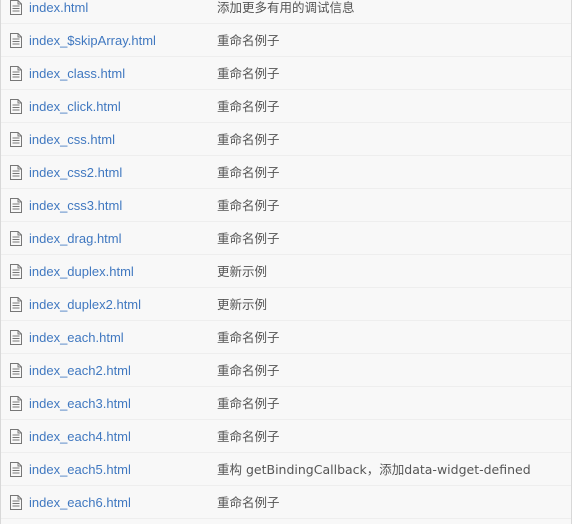 This screenshot has width=574, height=524. What do you see at coordinates (76, 338) in the screenshot?
I see `file-name-link: index_each.html` at bounding box center [76, 338].